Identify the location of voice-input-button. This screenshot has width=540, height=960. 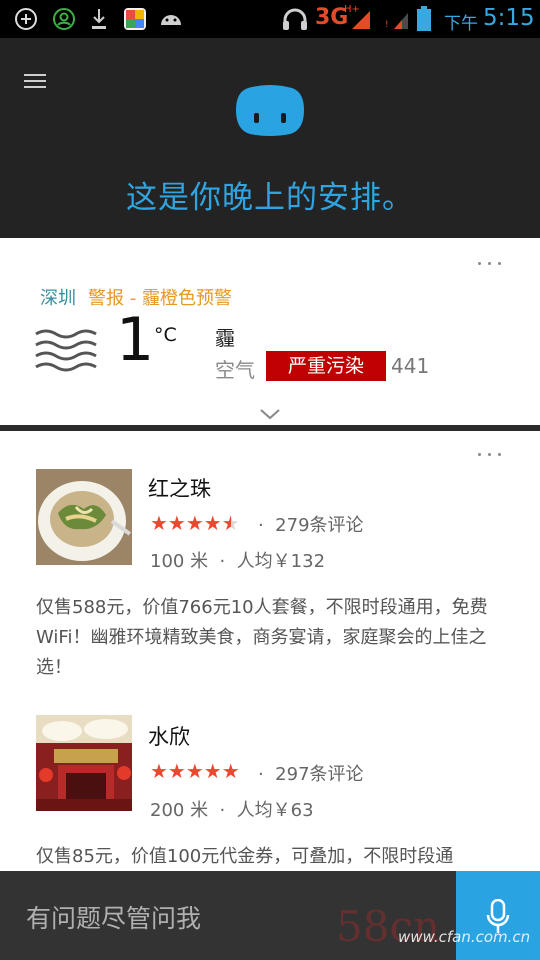
(498, 915).